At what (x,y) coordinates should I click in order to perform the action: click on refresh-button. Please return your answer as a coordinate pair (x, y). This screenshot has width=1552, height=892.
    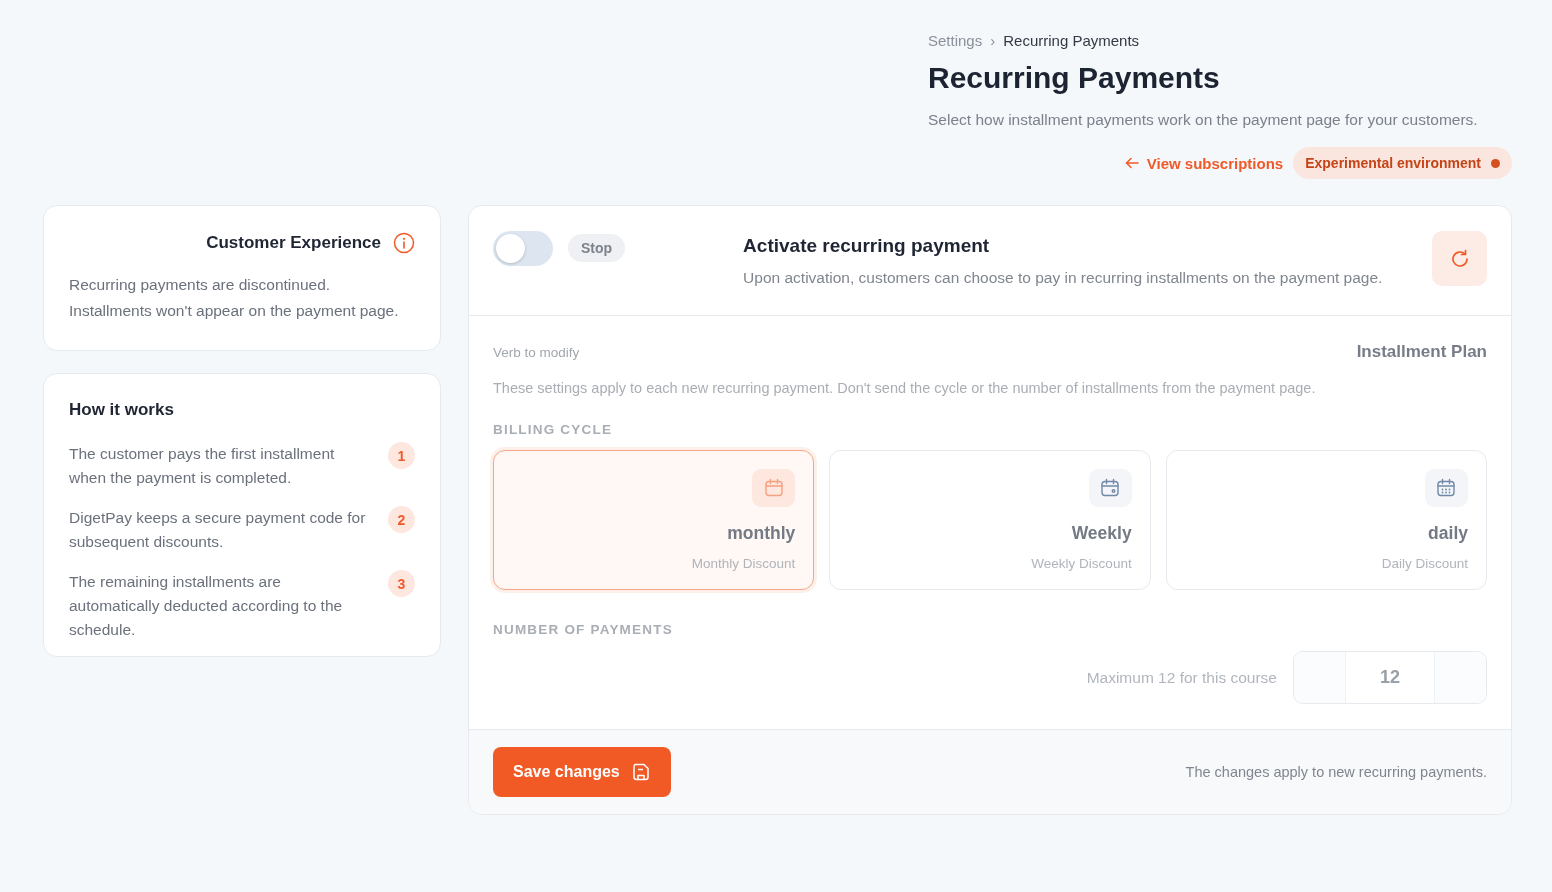
    Looking at the image, I should click on (1459, 258).